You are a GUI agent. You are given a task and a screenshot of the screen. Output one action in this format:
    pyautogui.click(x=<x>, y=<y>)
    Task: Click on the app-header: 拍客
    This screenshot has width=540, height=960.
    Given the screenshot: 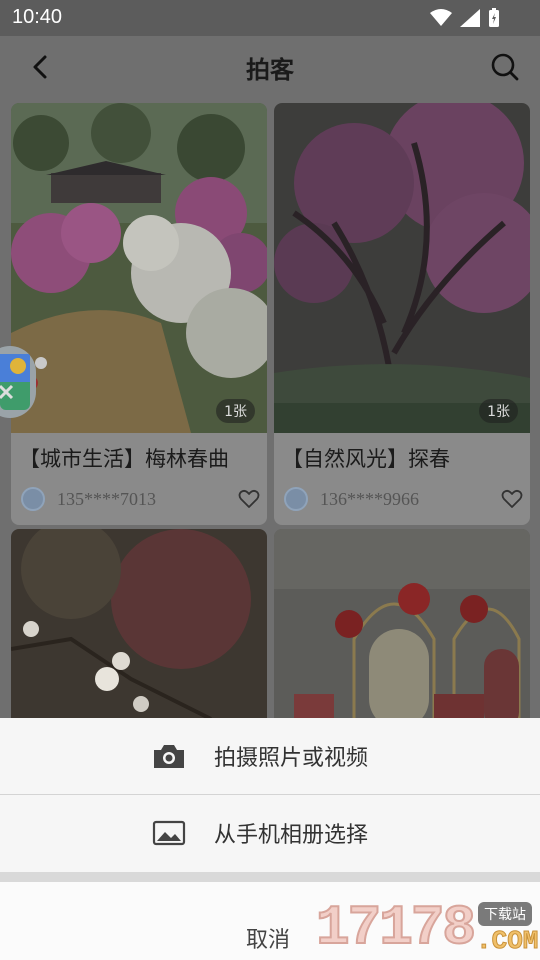 What is the action you would take?
    pyautogui.click(x=270, y=67)
    